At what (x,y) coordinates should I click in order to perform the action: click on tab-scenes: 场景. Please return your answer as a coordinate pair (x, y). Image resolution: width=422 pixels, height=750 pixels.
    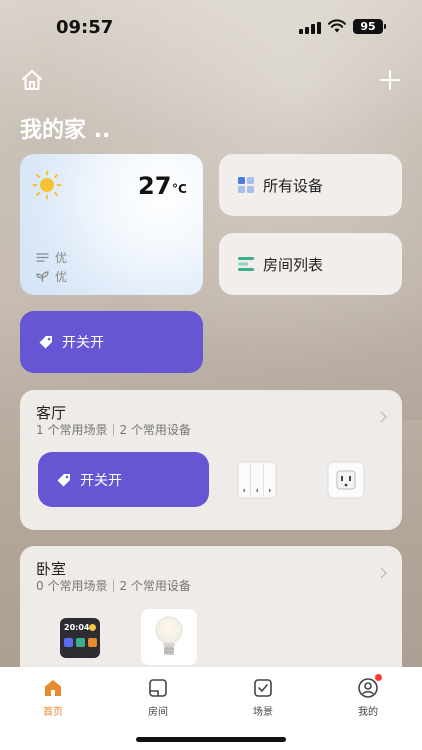
    Looking at the image, I should click on (263, 697).